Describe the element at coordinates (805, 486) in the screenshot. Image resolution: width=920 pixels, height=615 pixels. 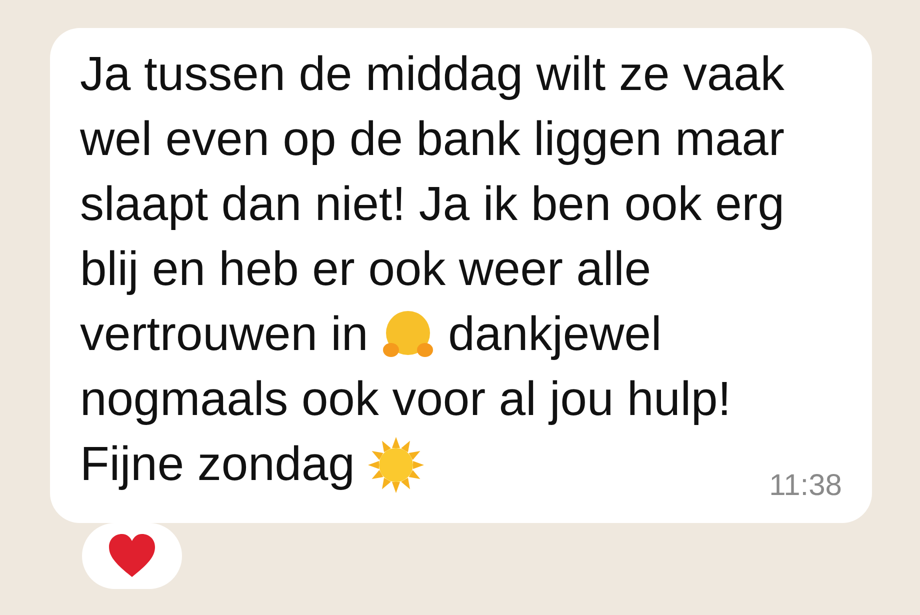
I see `message-time: 11:38` at that location.